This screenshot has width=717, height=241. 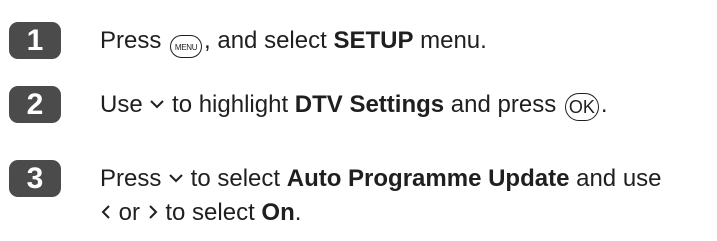 I want to click on step-3-line-2: or to select On., so click(x=200, y=213).